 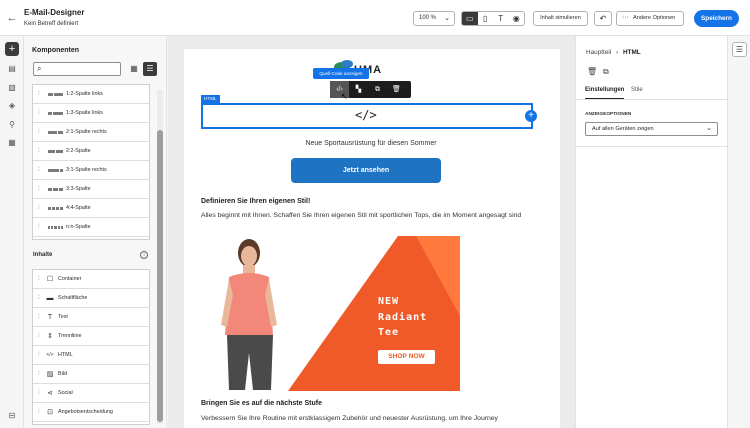 What do you see at coordinates (613, 52) in the screenshot?
I see `breadcrumb: Hauptteil › HTML` at bounding box center [613, 52].